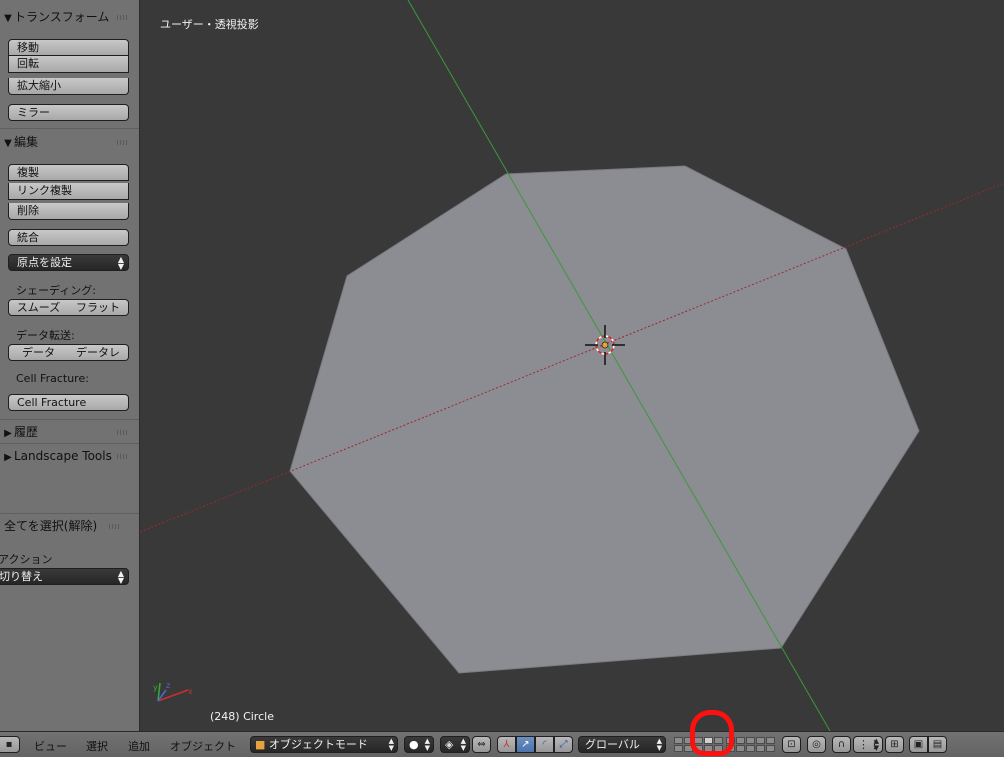 The image size is (1004, 757). Describe the element at coordinates (52, 378) in the screenshot. I see `cell-fracture-label: Cell Fracture:` at that location.